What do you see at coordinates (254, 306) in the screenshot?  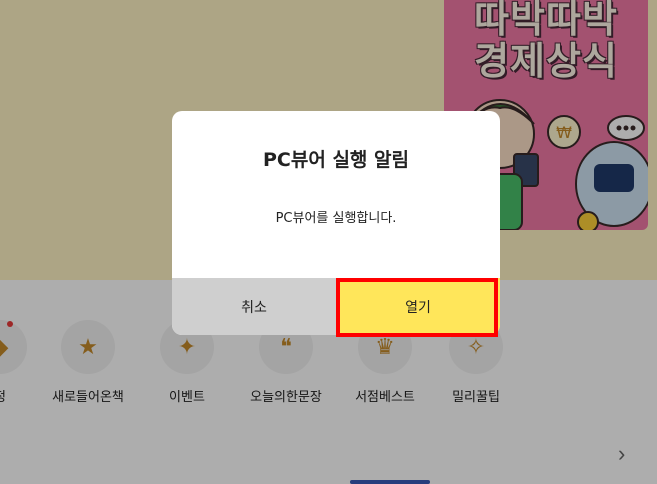 I see `cancel-button: 취소` at bounding box center [254, 306].